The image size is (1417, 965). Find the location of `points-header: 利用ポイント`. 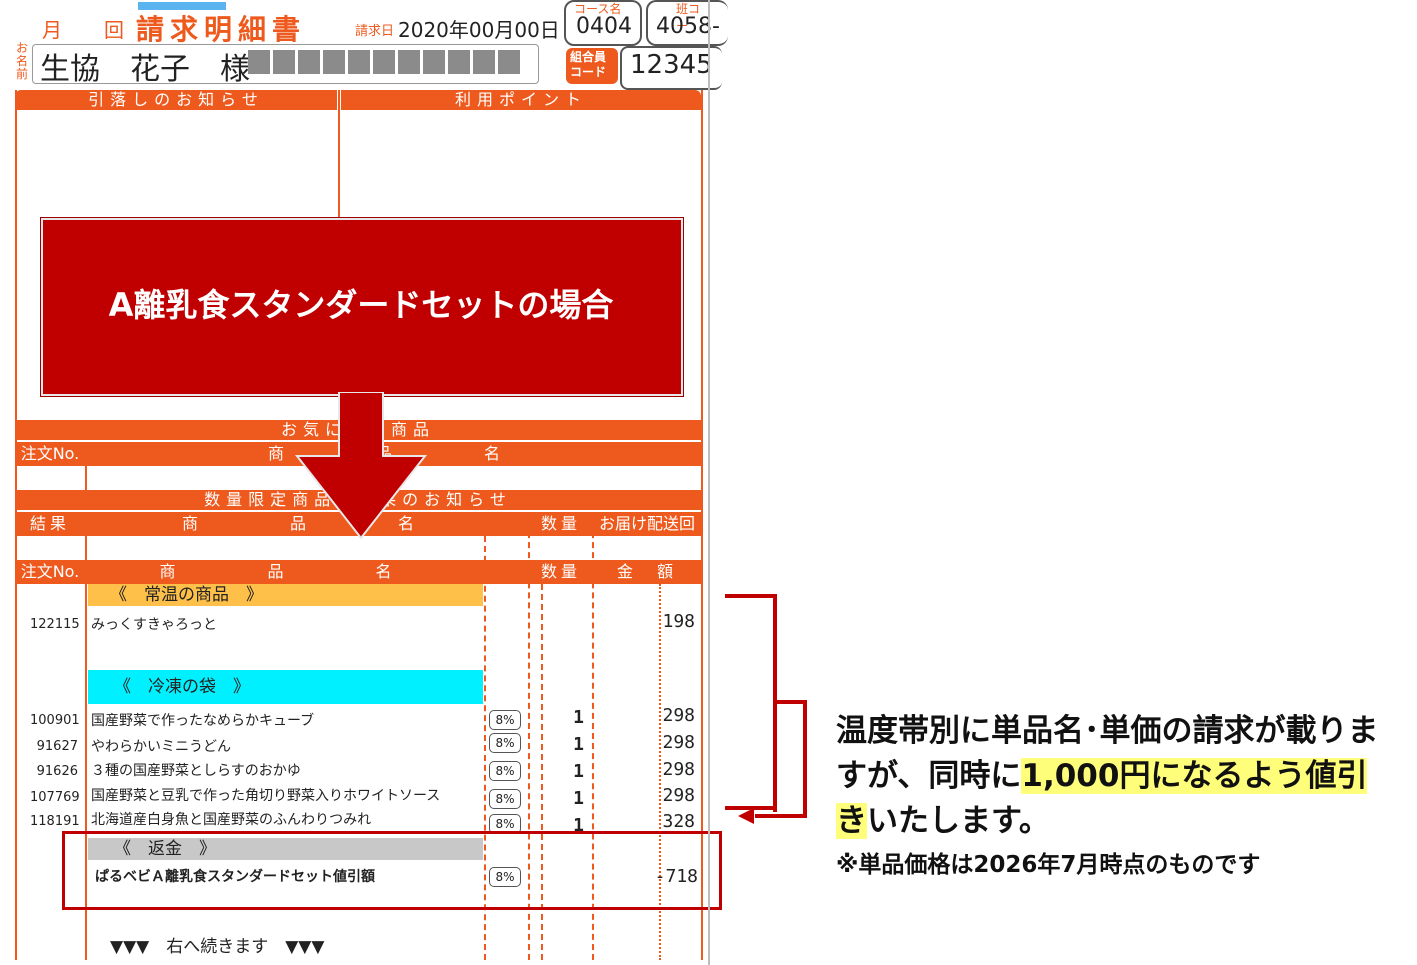

points-header: 利用ポイント is located at coordinates (521, 100).